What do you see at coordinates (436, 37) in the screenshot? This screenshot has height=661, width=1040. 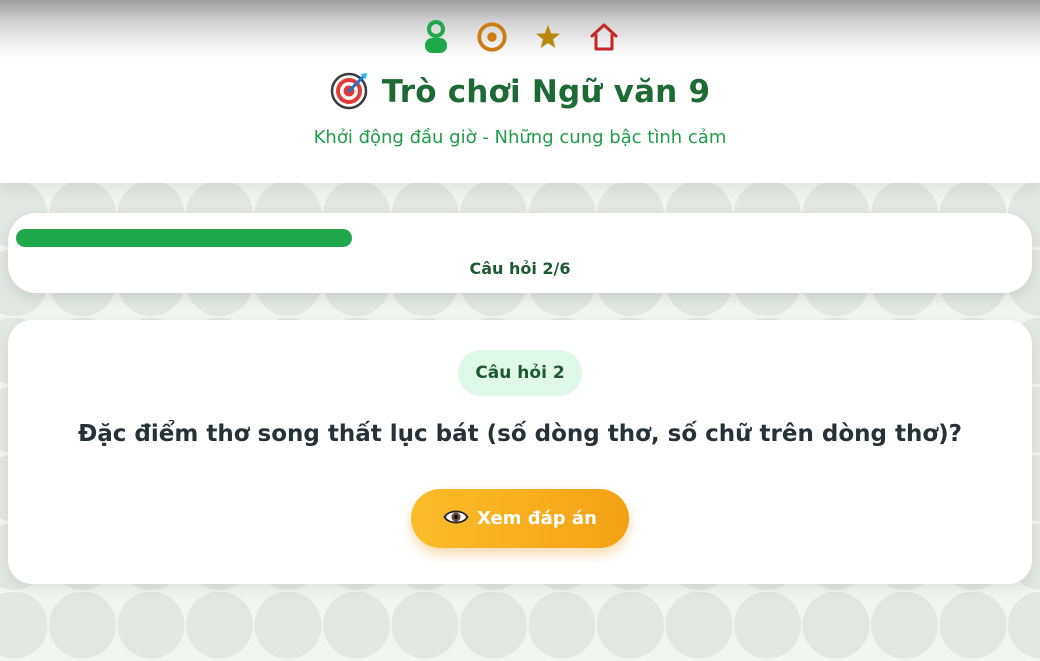 I see `person-icon` at bounding box center [436, 37].